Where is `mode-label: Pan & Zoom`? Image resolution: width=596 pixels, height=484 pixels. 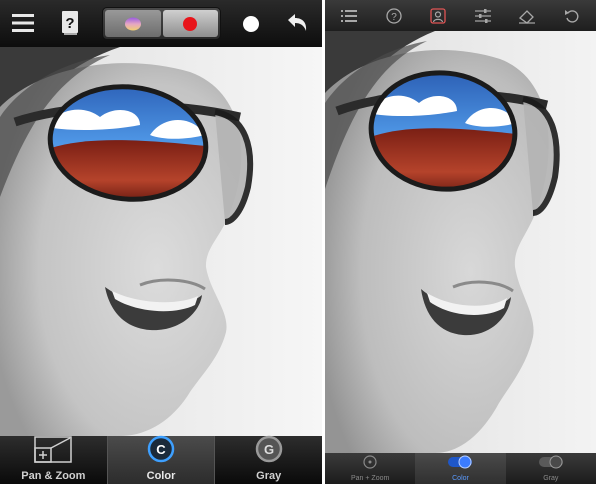
mode-label: Pan & Zoom is located at coordinates (53, 476).